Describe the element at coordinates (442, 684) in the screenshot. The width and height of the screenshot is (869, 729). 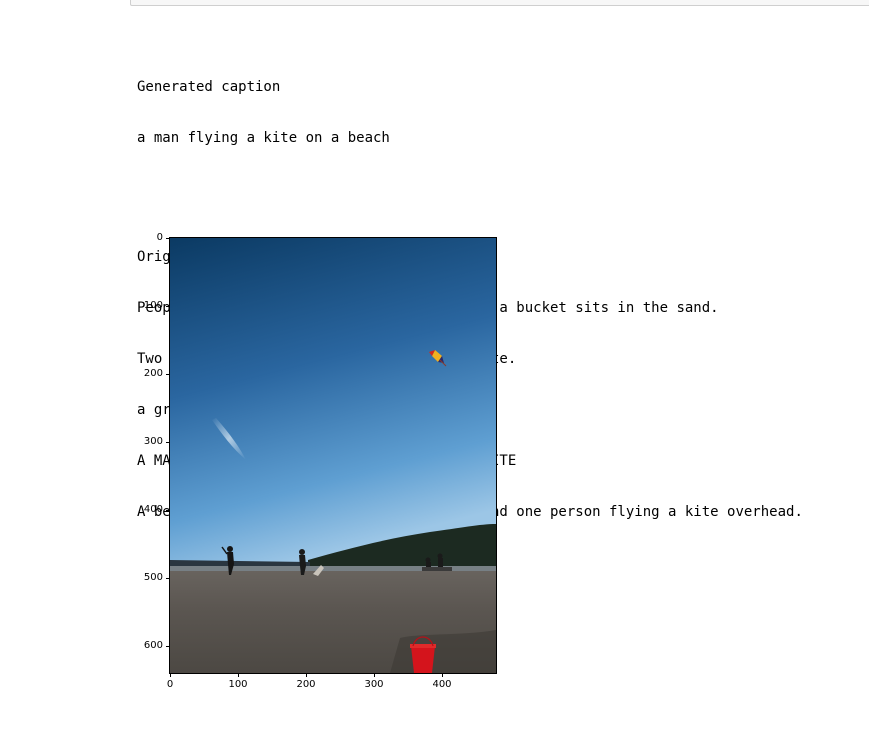
I see `x-tick-label: 400` at that location.